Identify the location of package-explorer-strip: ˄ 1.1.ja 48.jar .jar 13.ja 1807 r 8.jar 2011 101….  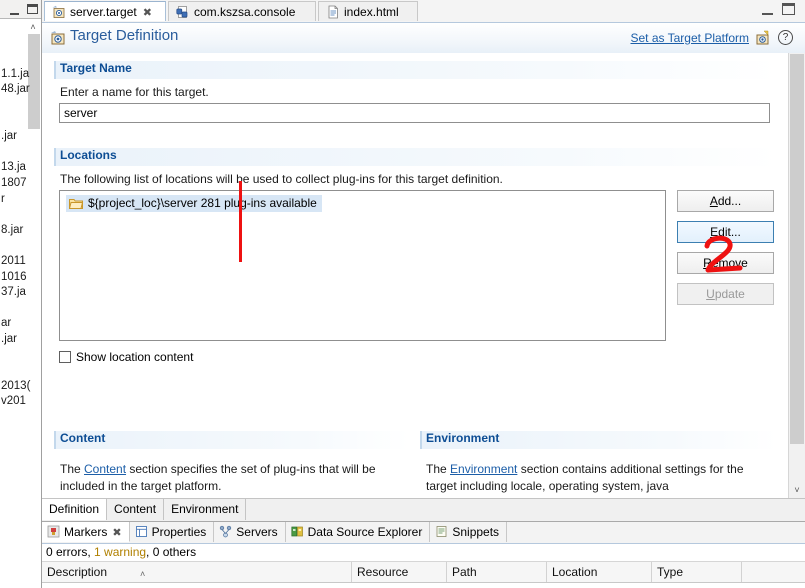
(21, 294).